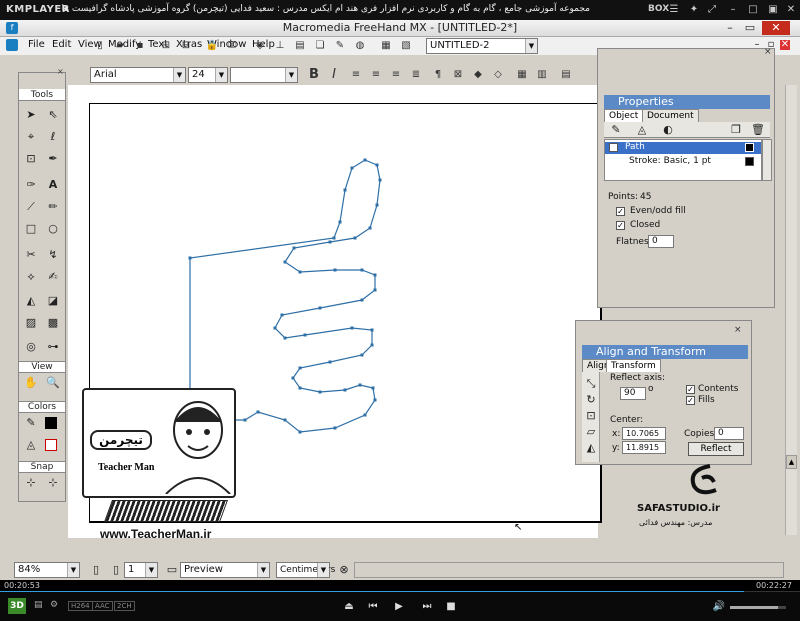 This screenshot has width=800, height=621. What do you see at coordinates (670, 115) in the screenshot?
I see `tab-document: Document` at bounding box center [670, 115].